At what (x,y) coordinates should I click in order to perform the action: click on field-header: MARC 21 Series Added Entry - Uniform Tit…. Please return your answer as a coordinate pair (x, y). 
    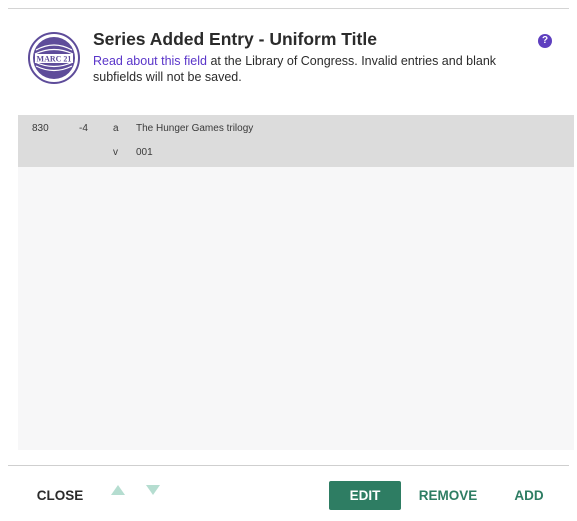
    Looking at the image, I should click on (290, 63).